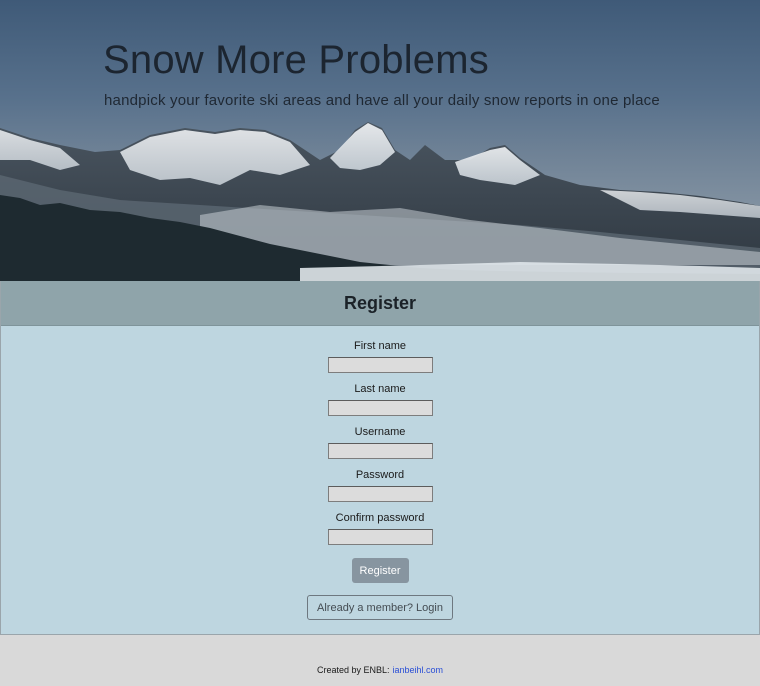  Describe the element at coordinates (380, 518) in the screenshot. I see `confirm-password-label: Confirm password` at that location.